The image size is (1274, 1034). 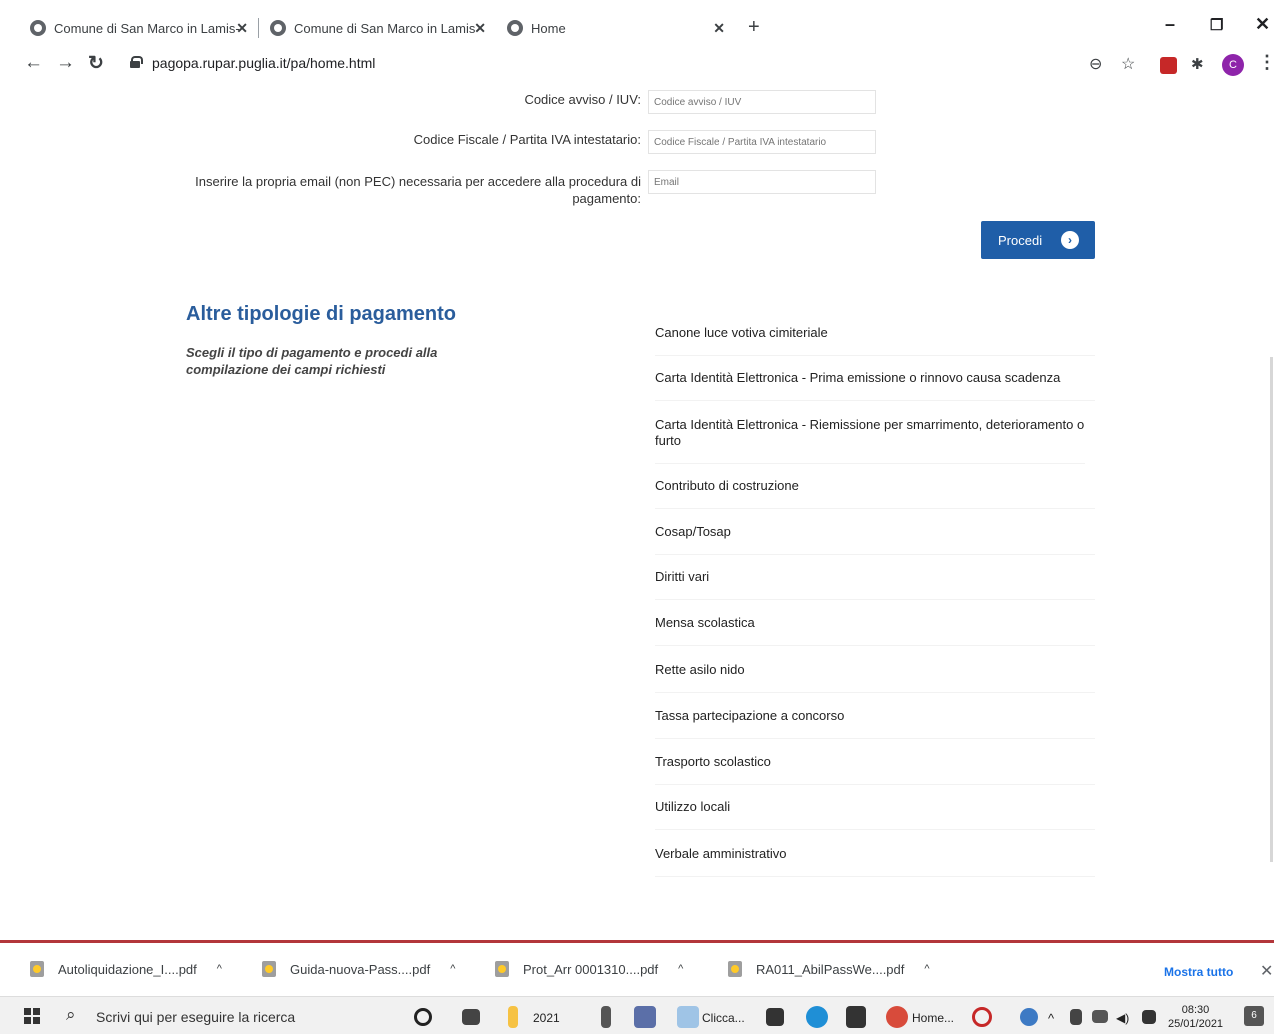 I want to click on extensions-icon: ✱, so click(x=1197, y=64).